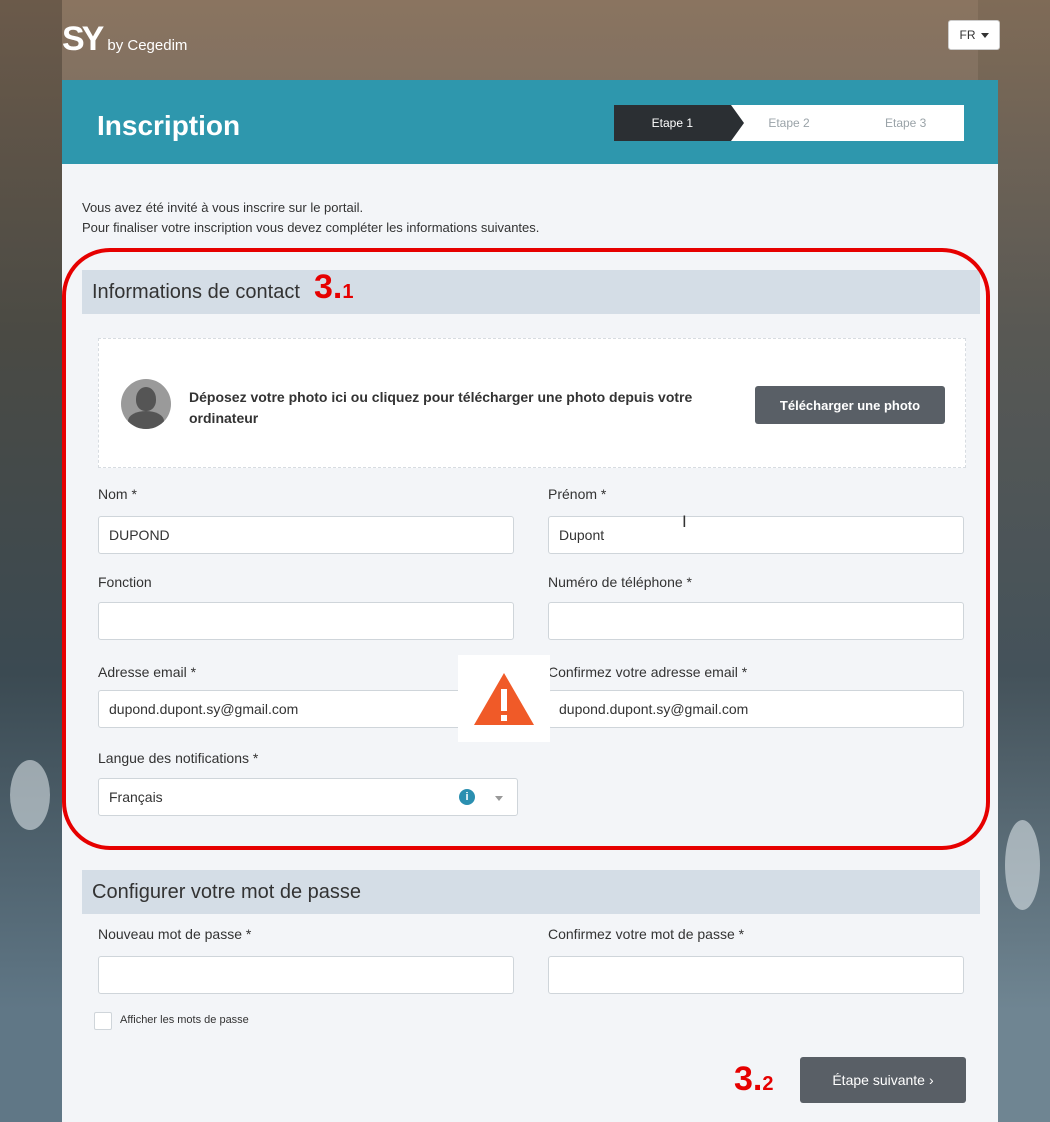 The image size is (1050, 1122). I want to click on language-dropdown: FR, so click(974, 35).